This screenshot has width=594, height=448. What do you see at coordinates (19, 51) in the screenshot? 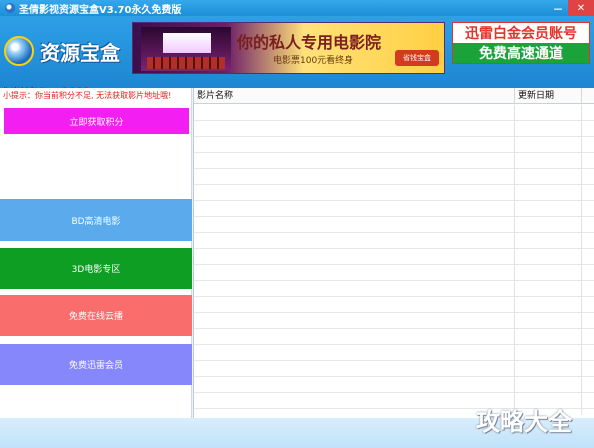
I see `globe-icon` at bounding box center [19, 51].